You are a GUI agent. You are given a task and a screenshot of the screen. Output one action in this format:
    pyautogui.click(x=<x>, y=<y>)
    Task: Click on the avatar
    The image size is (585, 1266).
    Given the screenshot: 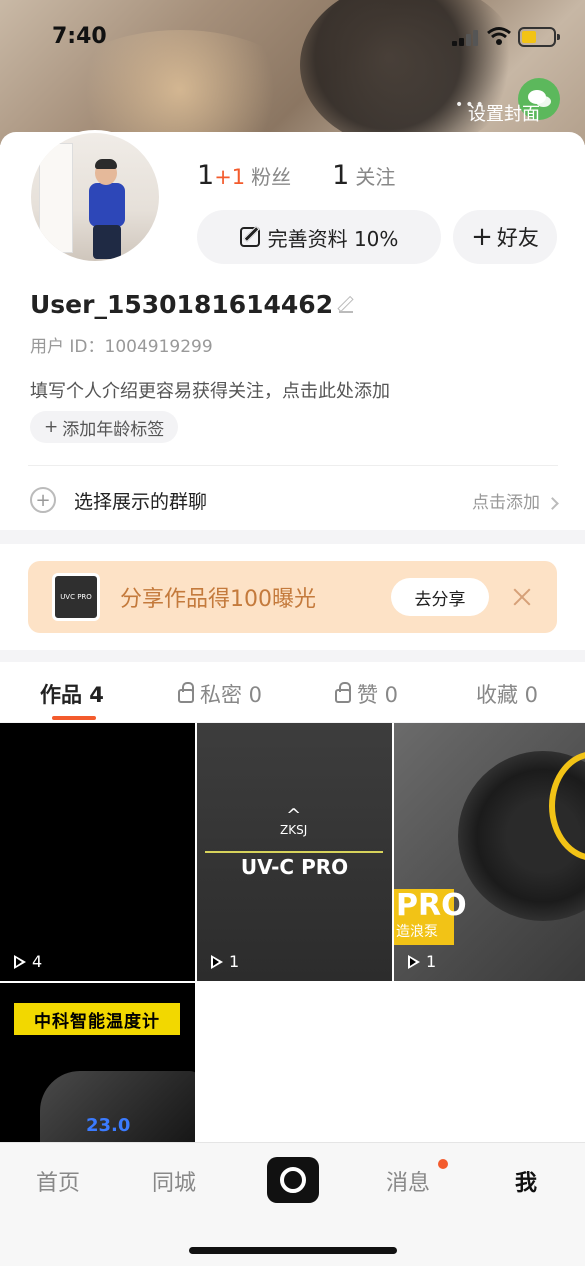 What is the action you would take?
    pyautogui.click(x=95, y=197)
    